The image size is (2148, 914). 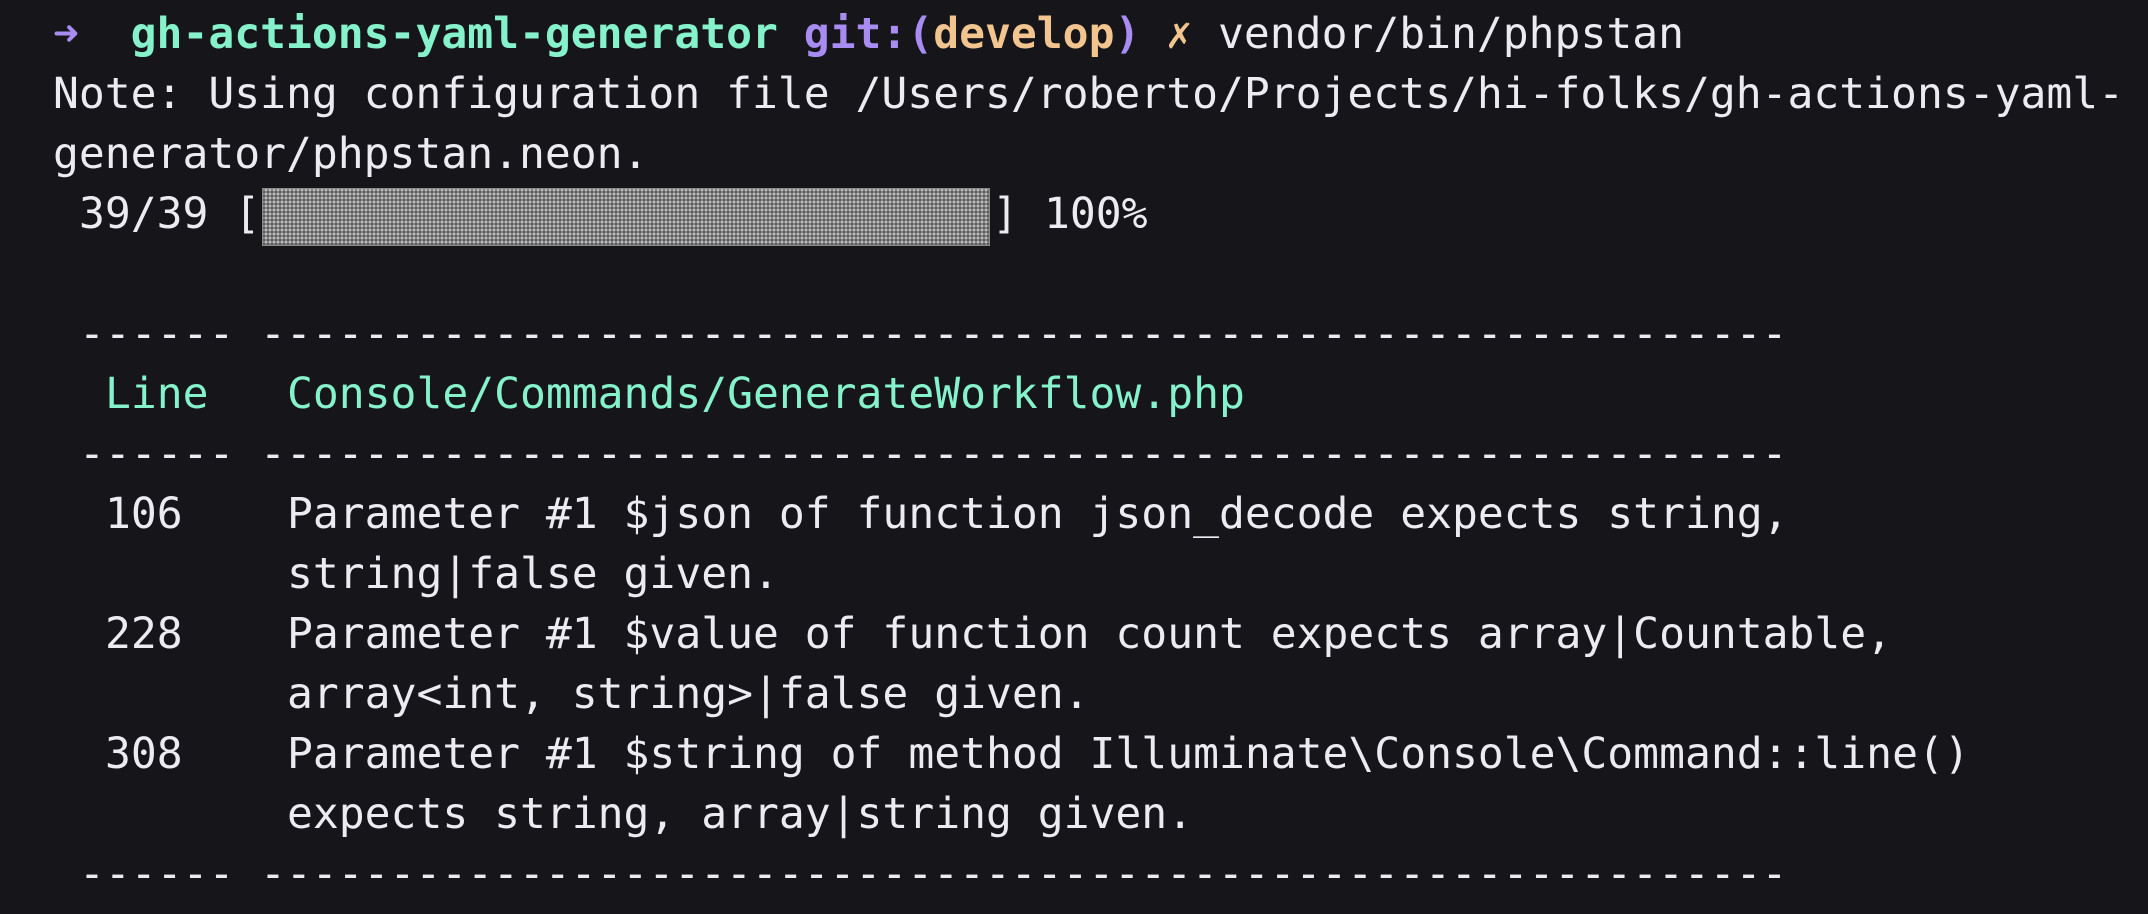 I want to click on table-row-message-continued: string|false given., so click(x=533, y=574).